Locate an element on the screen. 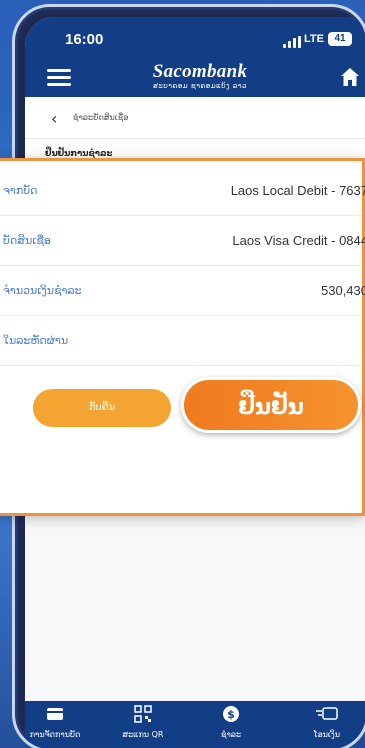 The width and height of the screenshot is (365, 748). back-button: ກັບຄືນ is located at coordinates (102, 408).